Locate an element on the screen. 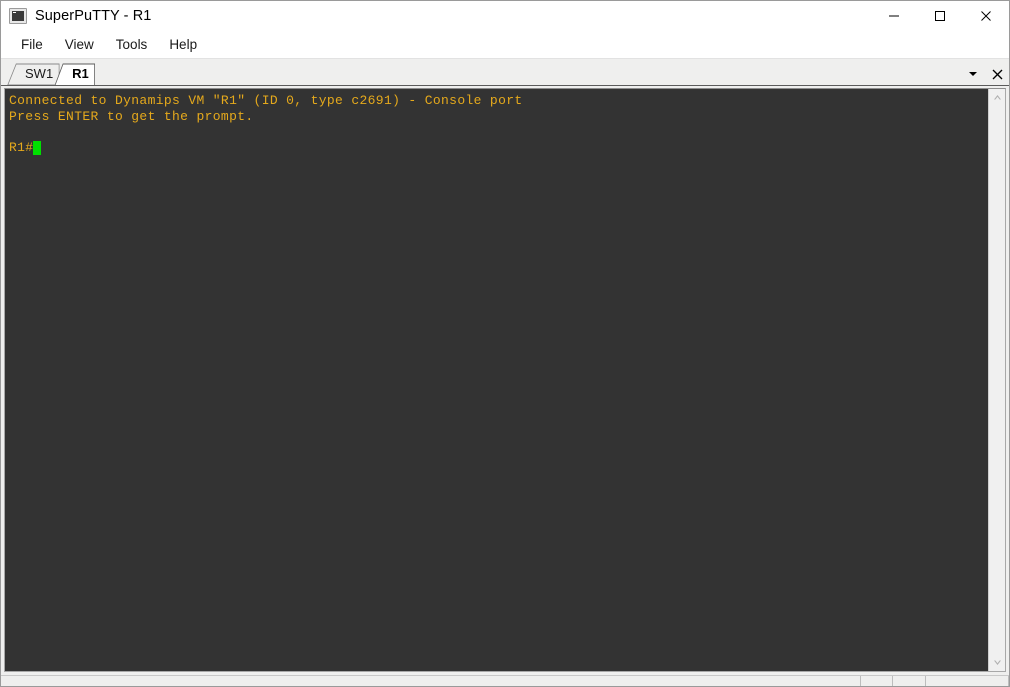 Image resolution: width=1010 pixels, height=687 pixels. close-button is located at coordinates (986, 16).